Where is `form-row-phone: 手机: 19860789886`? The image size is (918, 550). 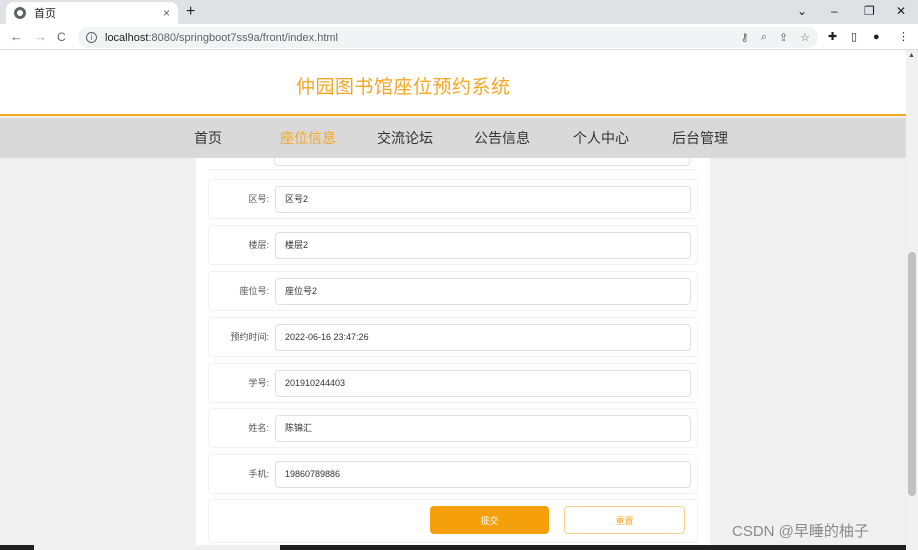 form-row-phone: 手机: 19860789886 is located at coordinates (453, 474).